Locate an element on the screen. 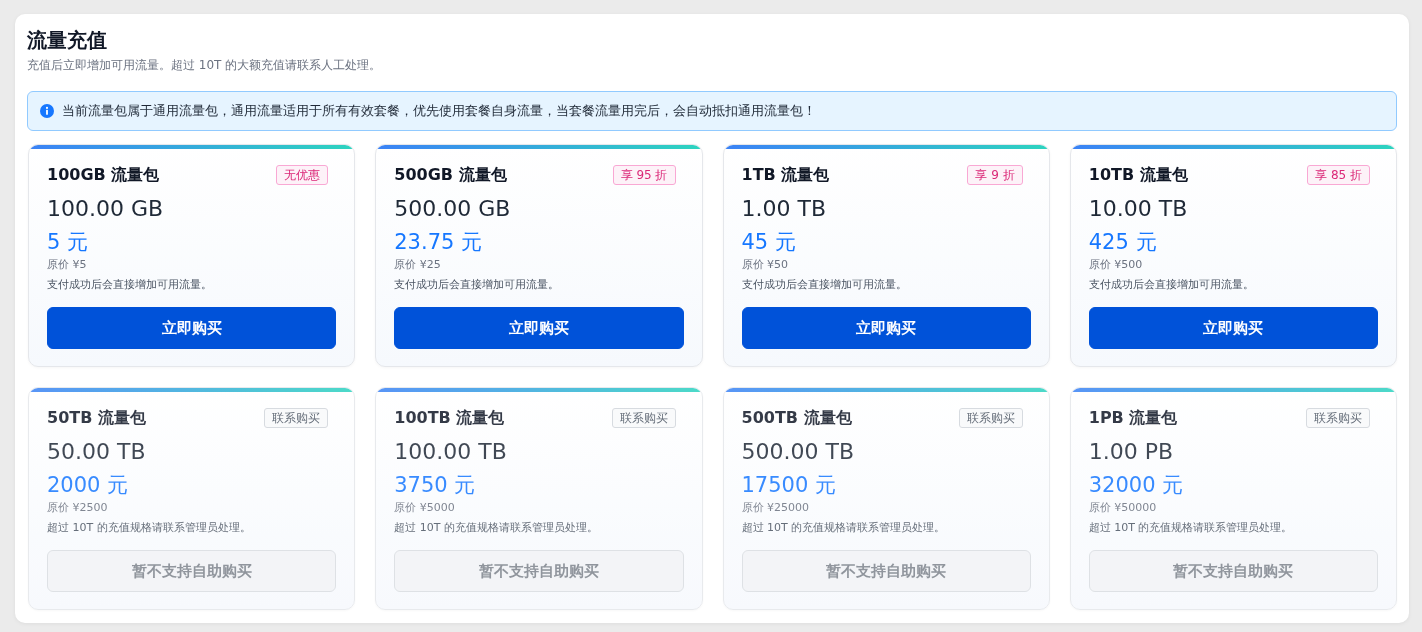 Image resolution: width=1422 pixels, height=632 pixels. package-tag: 享 95 折 is located at coordinates (644, 175).